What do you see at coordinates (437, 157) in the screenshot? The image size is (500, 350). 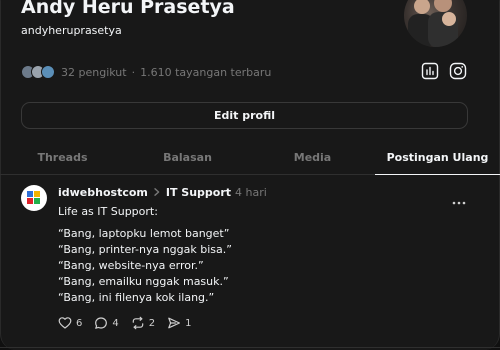 I see `tab-reposts: Postingan Ulang` at bounding box center [437, 157].